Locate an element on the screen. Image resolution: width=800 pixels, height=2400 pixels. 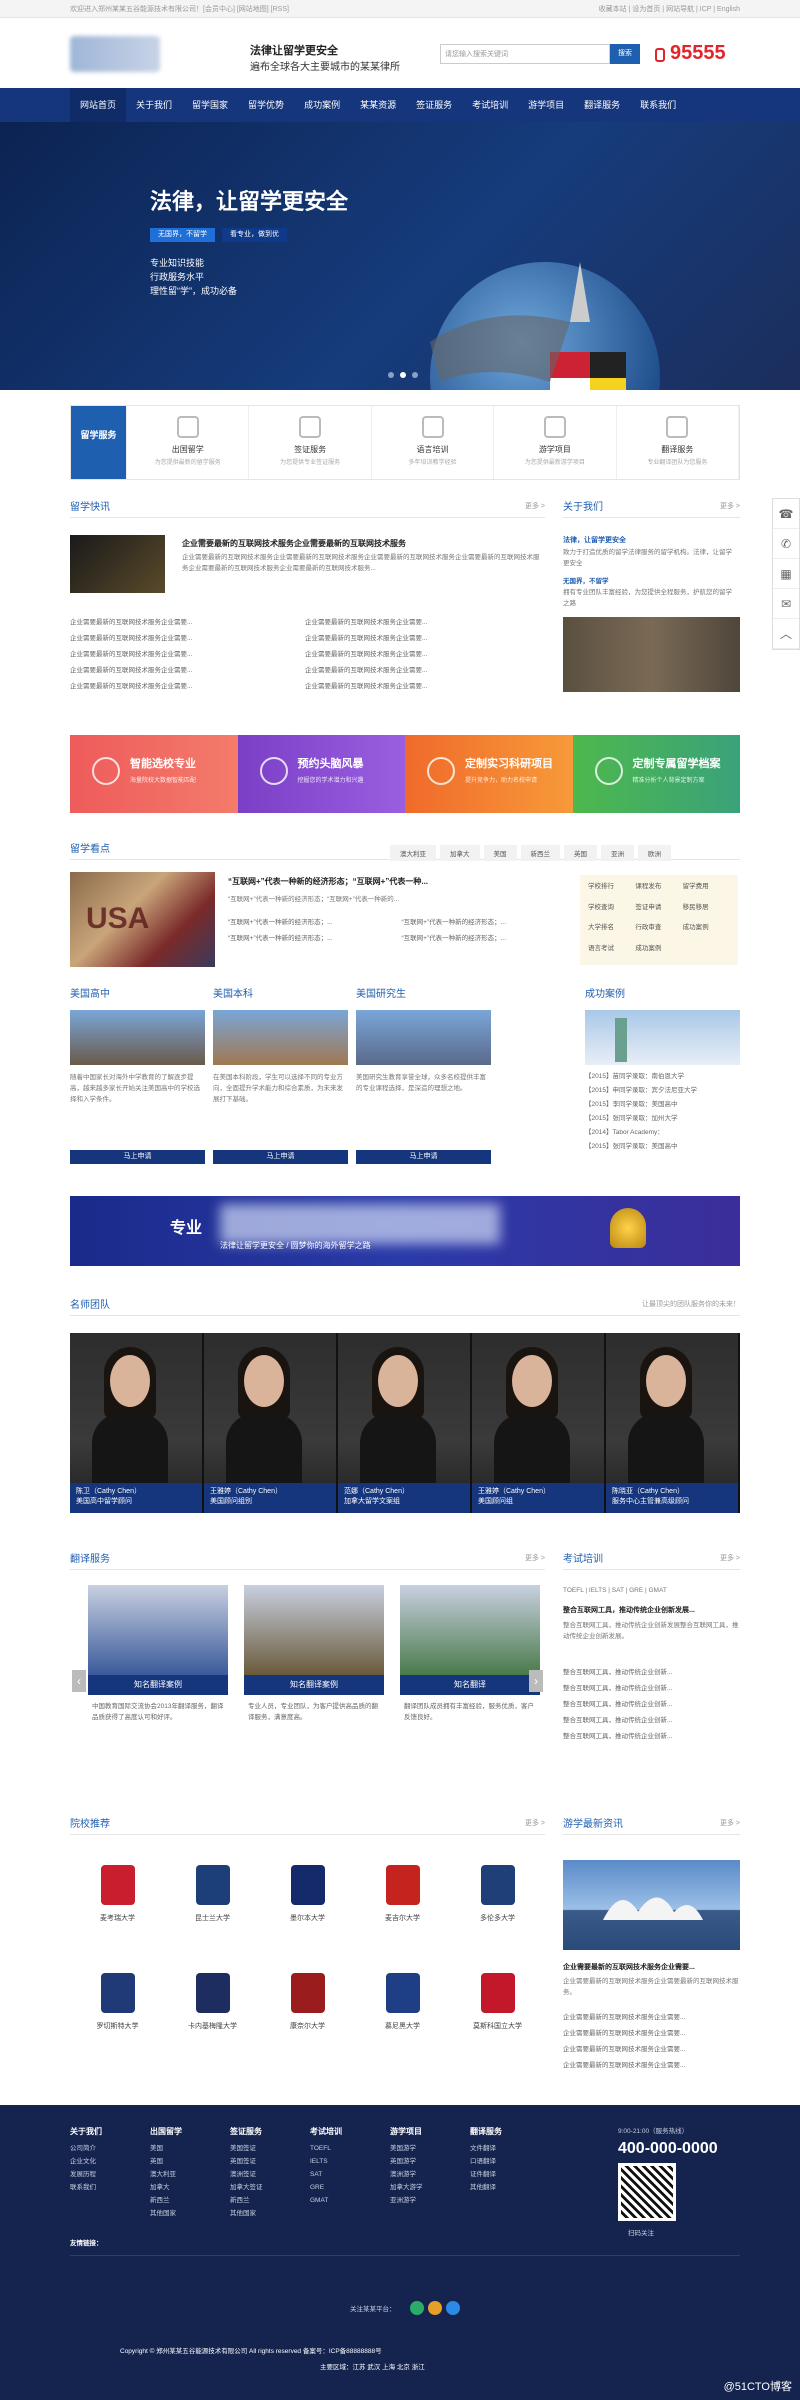
translation-item: 知名翻译案例 专业人员，专业团队，为客户提供高品质的翻译服务，满意度高。 is located at coordinates (314, 1657).